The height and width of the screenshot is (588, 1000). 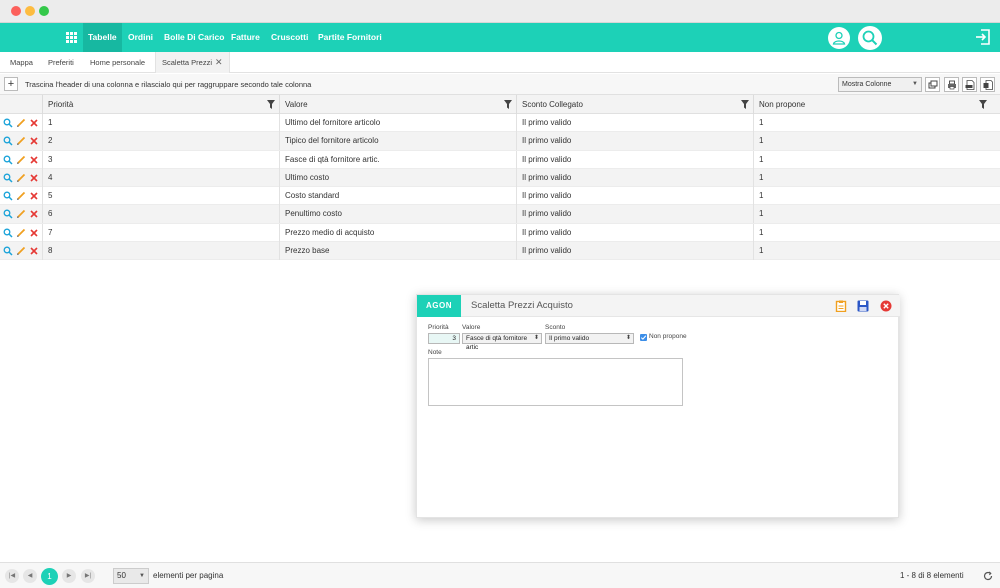 I want to click on current-page-button: 1, so click(x=49, y=576).